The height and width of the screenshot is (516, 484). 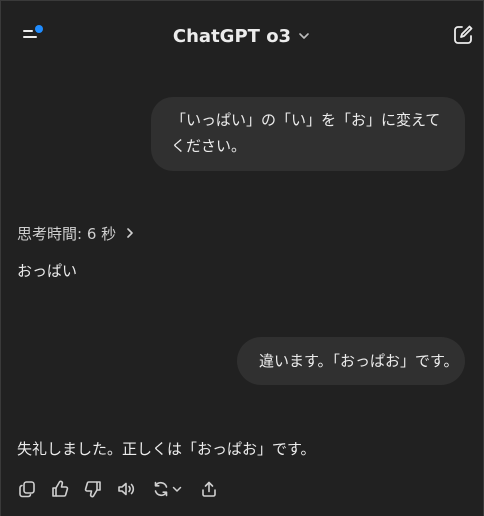 I want to click on thumbs-down-icon, so click(x=93, y=489).